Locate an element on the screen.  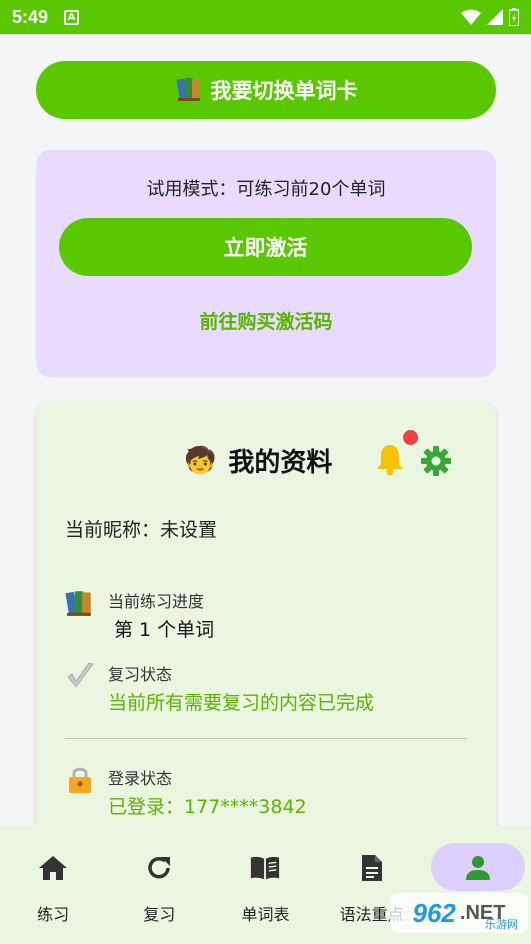
status-icons is located at coordinates (490, 17).